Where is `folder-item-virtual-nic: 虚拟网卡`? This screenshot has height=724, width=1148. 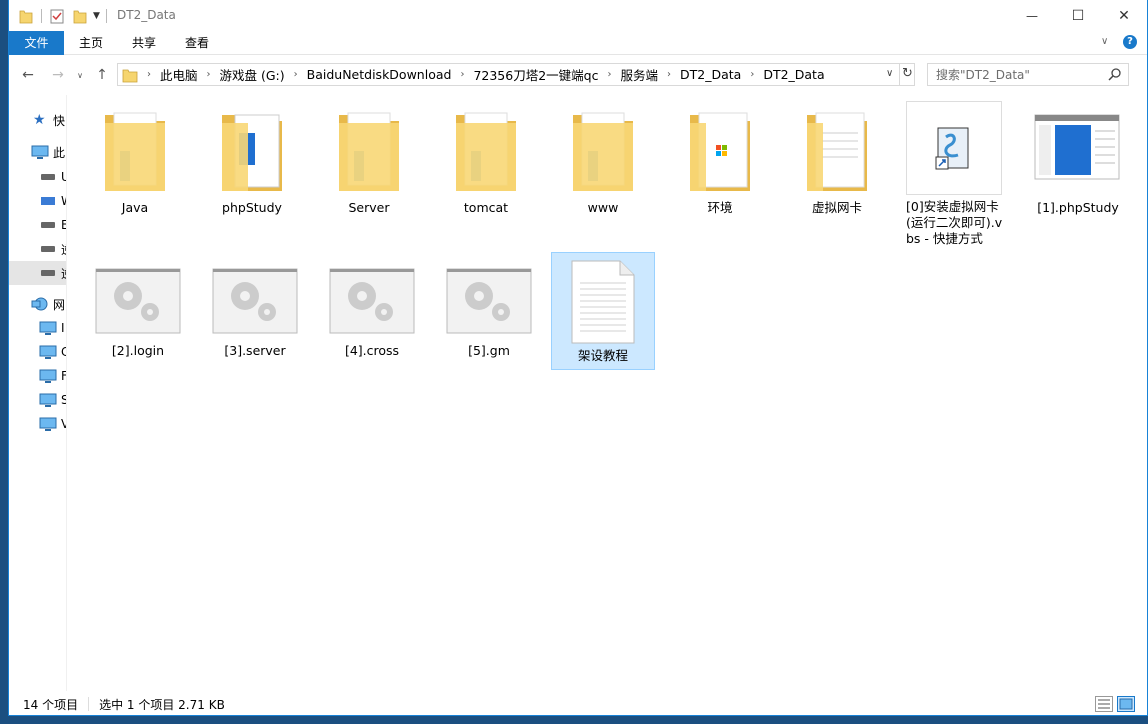
folder-item-virtual-nic: 虚拟网卡 is located at coordinates (837, 159).